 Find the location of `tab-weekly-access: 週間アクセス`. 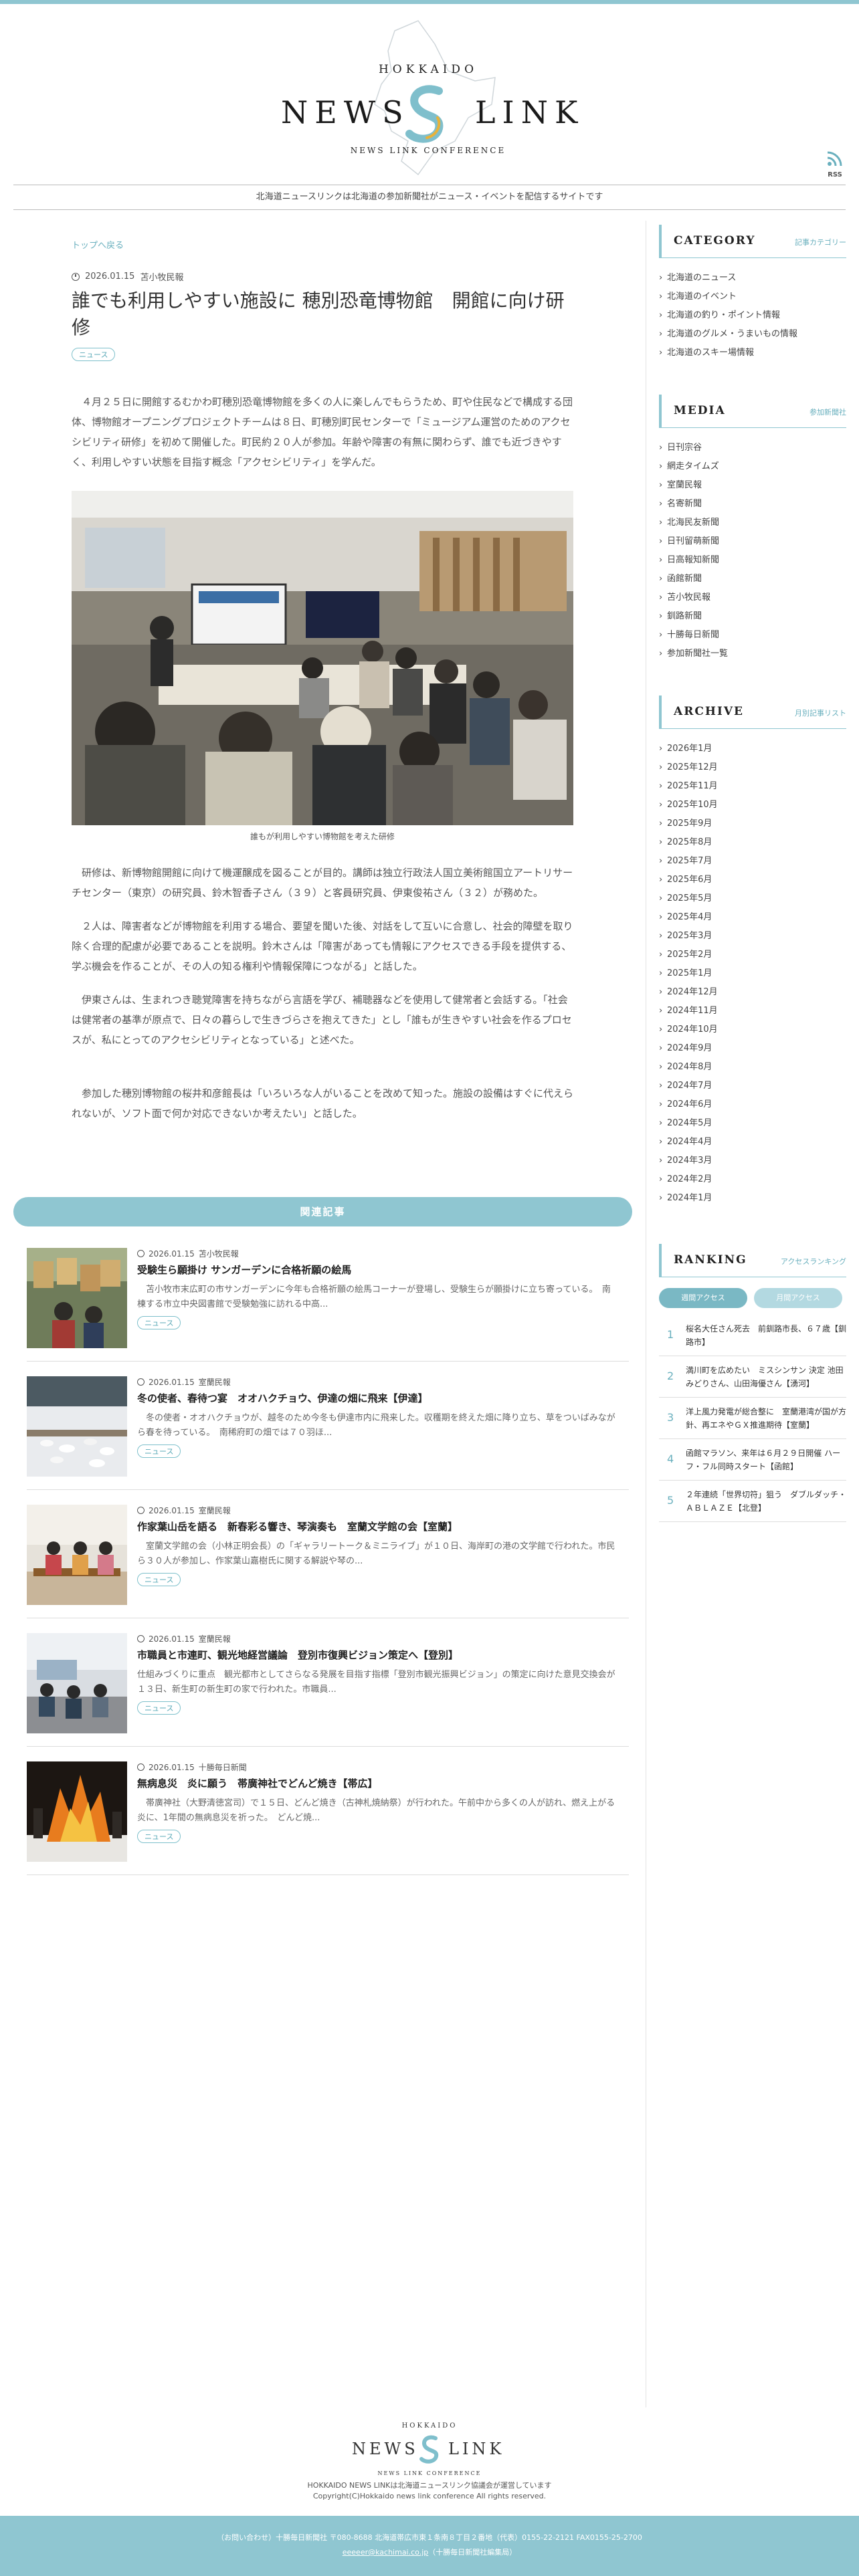

tab-weekly-access: 週間アクセス is located at coordinates (703, 1298).